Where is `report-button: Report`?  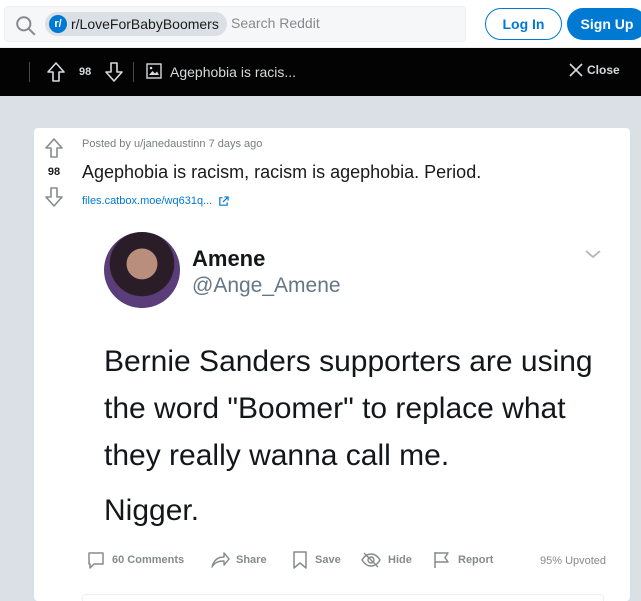 report-button: Report is located at coordinates (462, 560).